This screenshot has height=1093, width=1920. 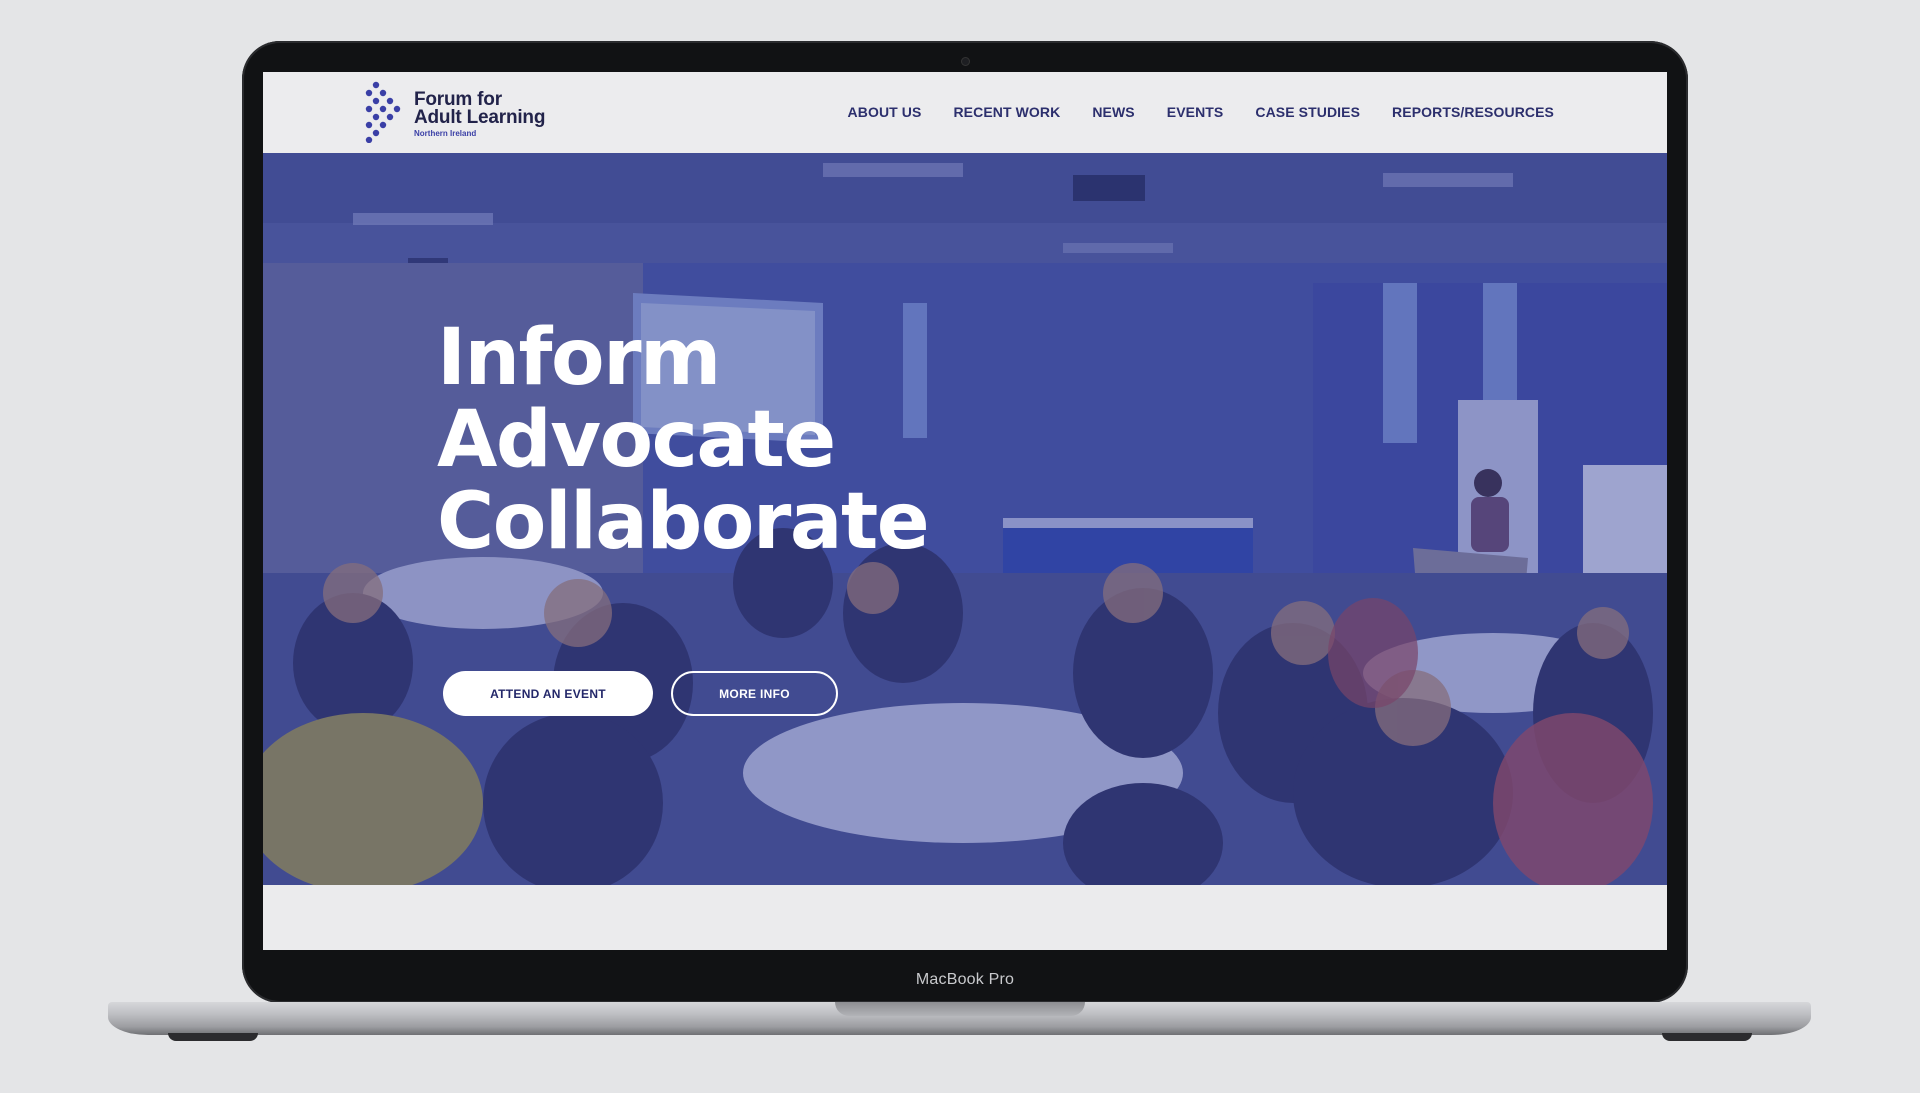 What do you see at coordinates (480, 117) in the screenshot?
I see `logo-line-2: Adult Learning` at bounding box center [480, 117].